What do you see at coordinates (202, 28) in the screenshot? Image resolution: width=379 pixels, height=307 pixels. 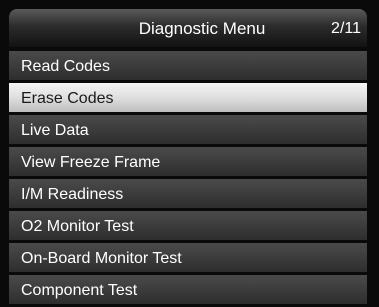 I see `page-title: Diagnostic Menu` at bounding box center [202, 28].